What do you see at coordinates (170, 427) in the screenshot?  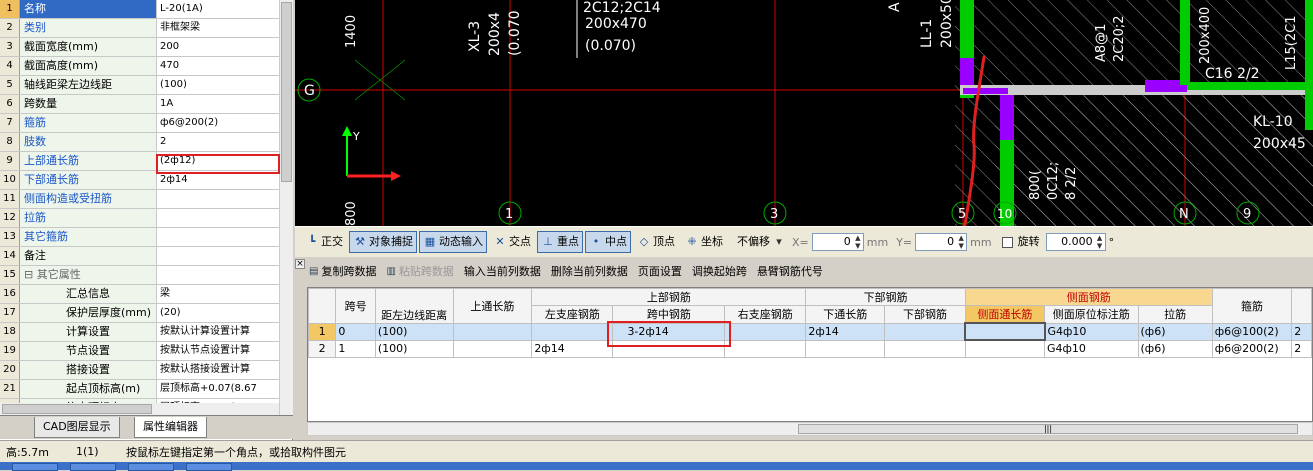 I see `tab-property-editor: 属性编辑器` at bounding box center [170, 427].